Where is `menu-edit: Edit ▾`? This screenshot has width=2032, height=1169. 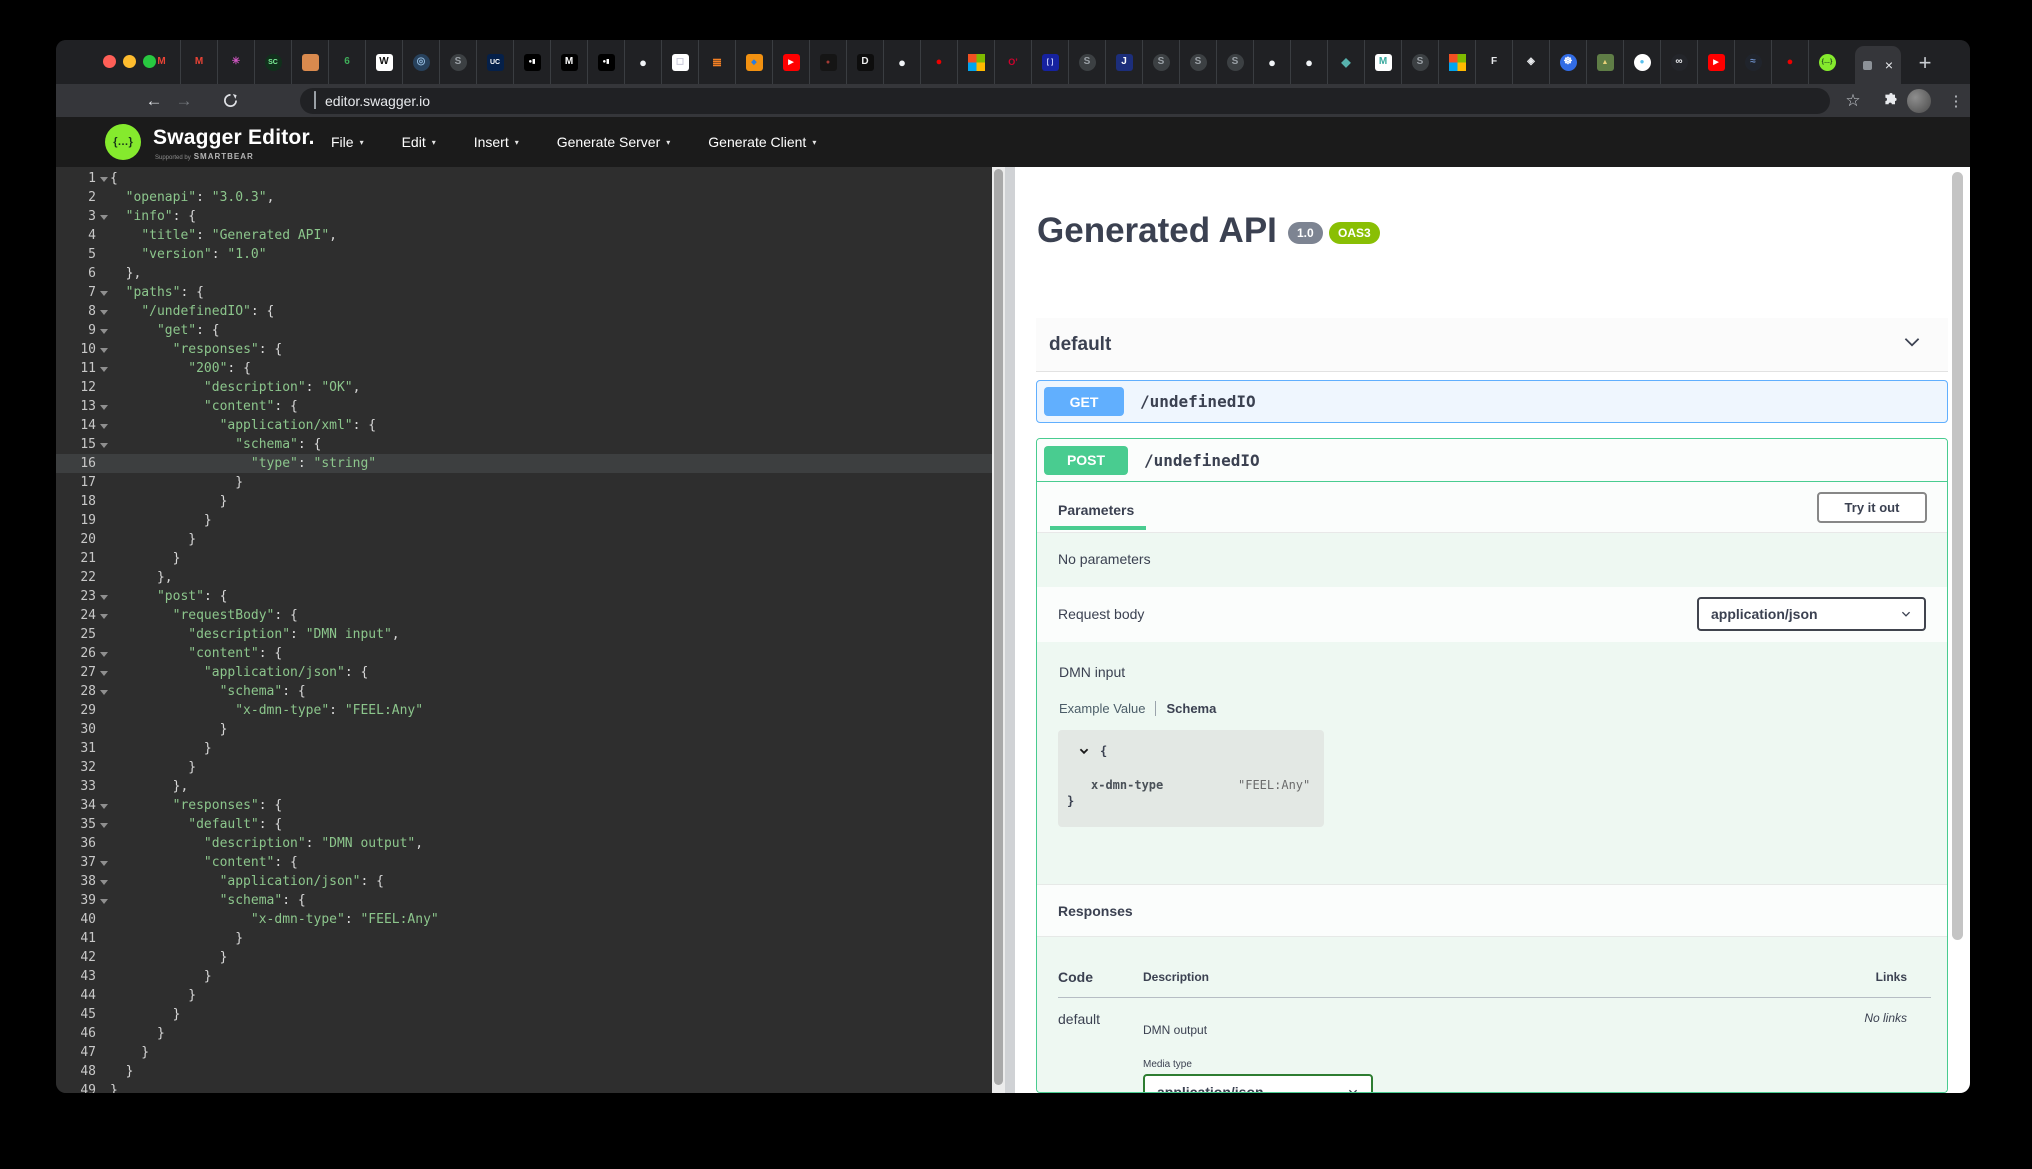 menu-edit: Edit ▾ is located at coordinates (419, 142).